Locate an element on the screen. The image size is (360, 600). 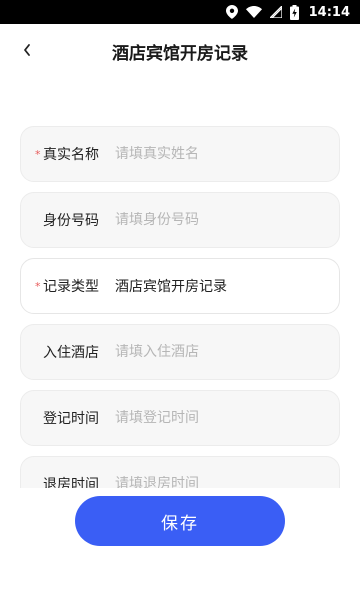
field-id-number: 身份号码 is located at coordinates (180, 220).